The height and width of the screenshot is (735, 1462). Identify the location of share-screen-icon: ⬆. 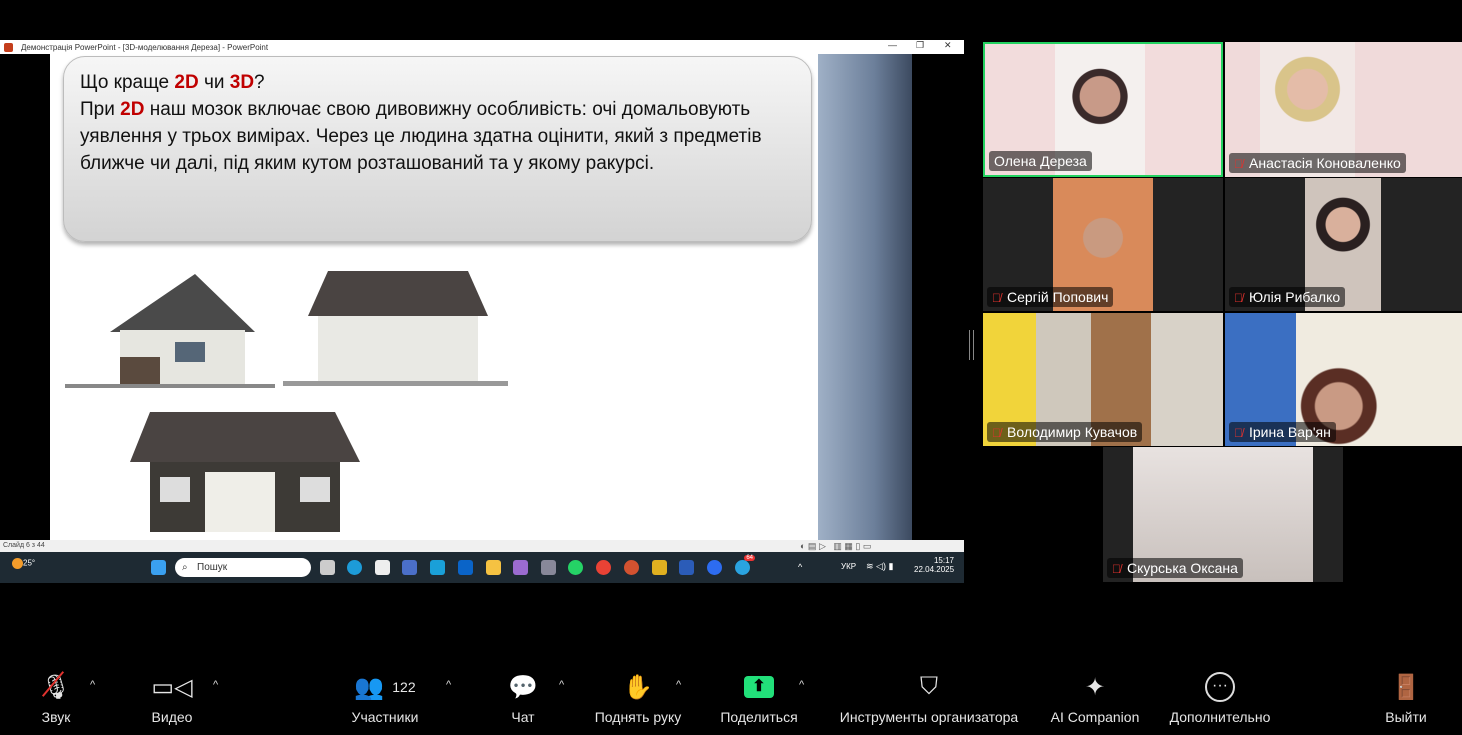
(759, 687).